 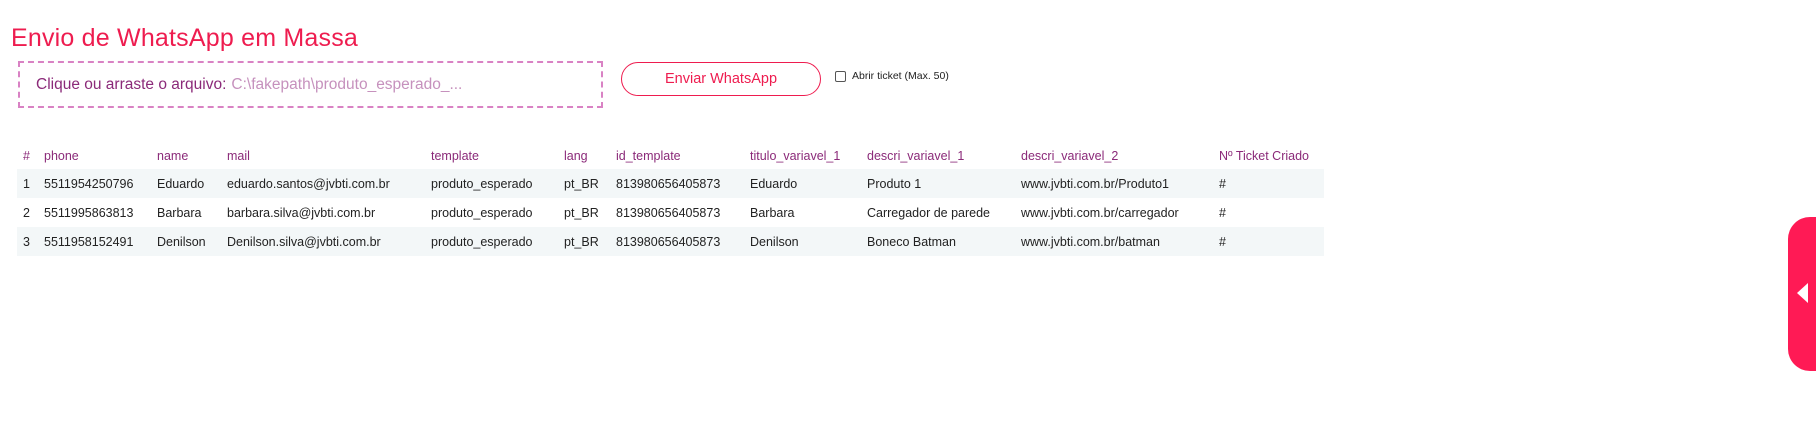 What do you see at coordinates (840, 76) in the screenshot?
I see `open-ticket-checkbox` at bounding box center [840, 76].